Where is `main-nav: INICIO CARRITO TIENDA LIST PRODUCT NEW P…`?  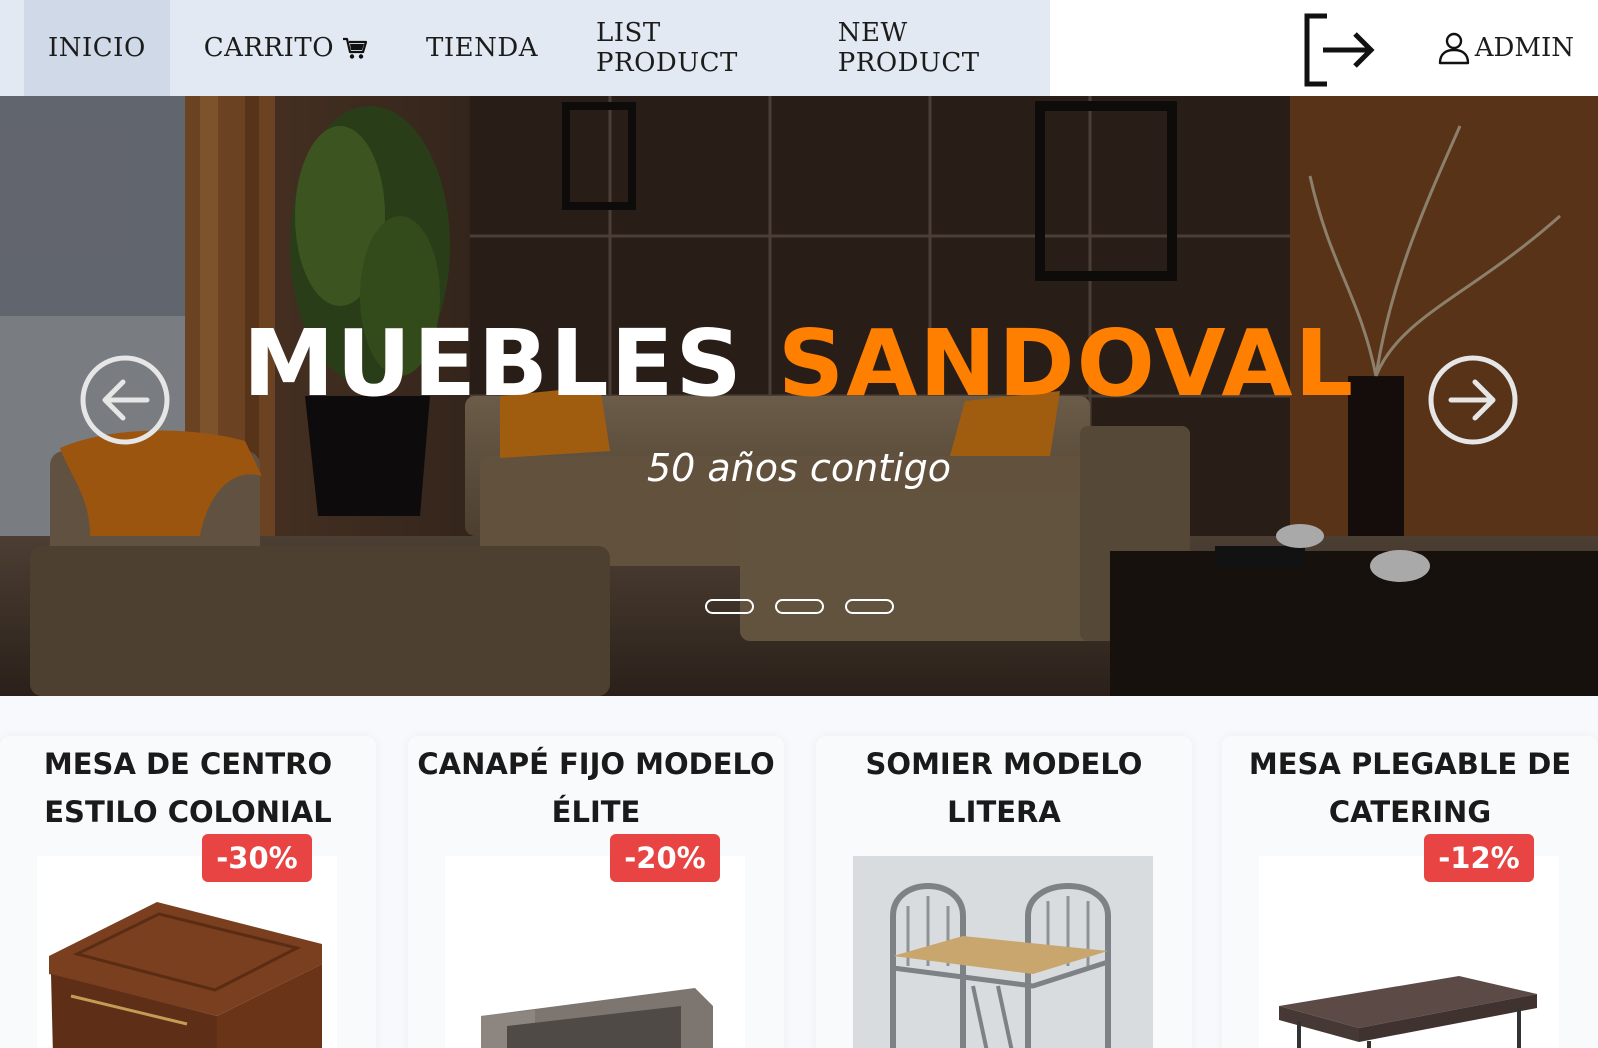 main-nav: INICIO CARRITO TIENDA LIST PRODUCT NEW P… is located at coordinates (525, 48).